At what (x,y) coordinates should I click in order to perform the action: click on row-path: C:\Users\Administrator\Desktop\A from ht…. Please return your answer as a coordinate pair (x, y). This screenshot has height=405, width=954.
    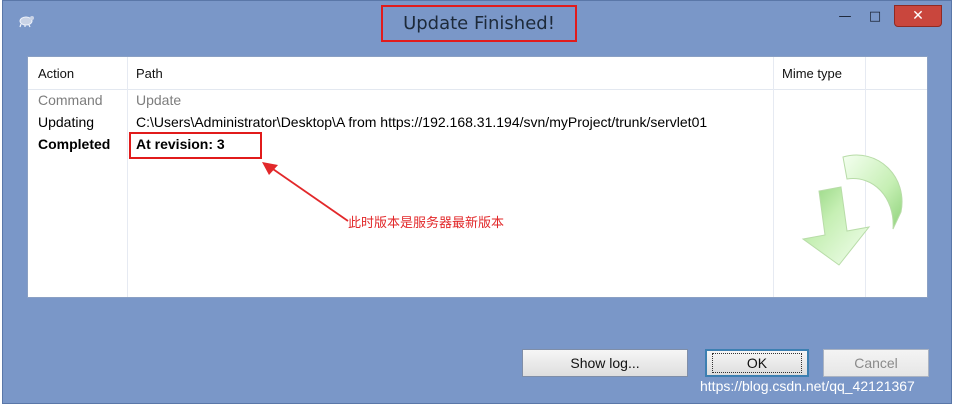
    Looking at the image, I should click on (422, 122).